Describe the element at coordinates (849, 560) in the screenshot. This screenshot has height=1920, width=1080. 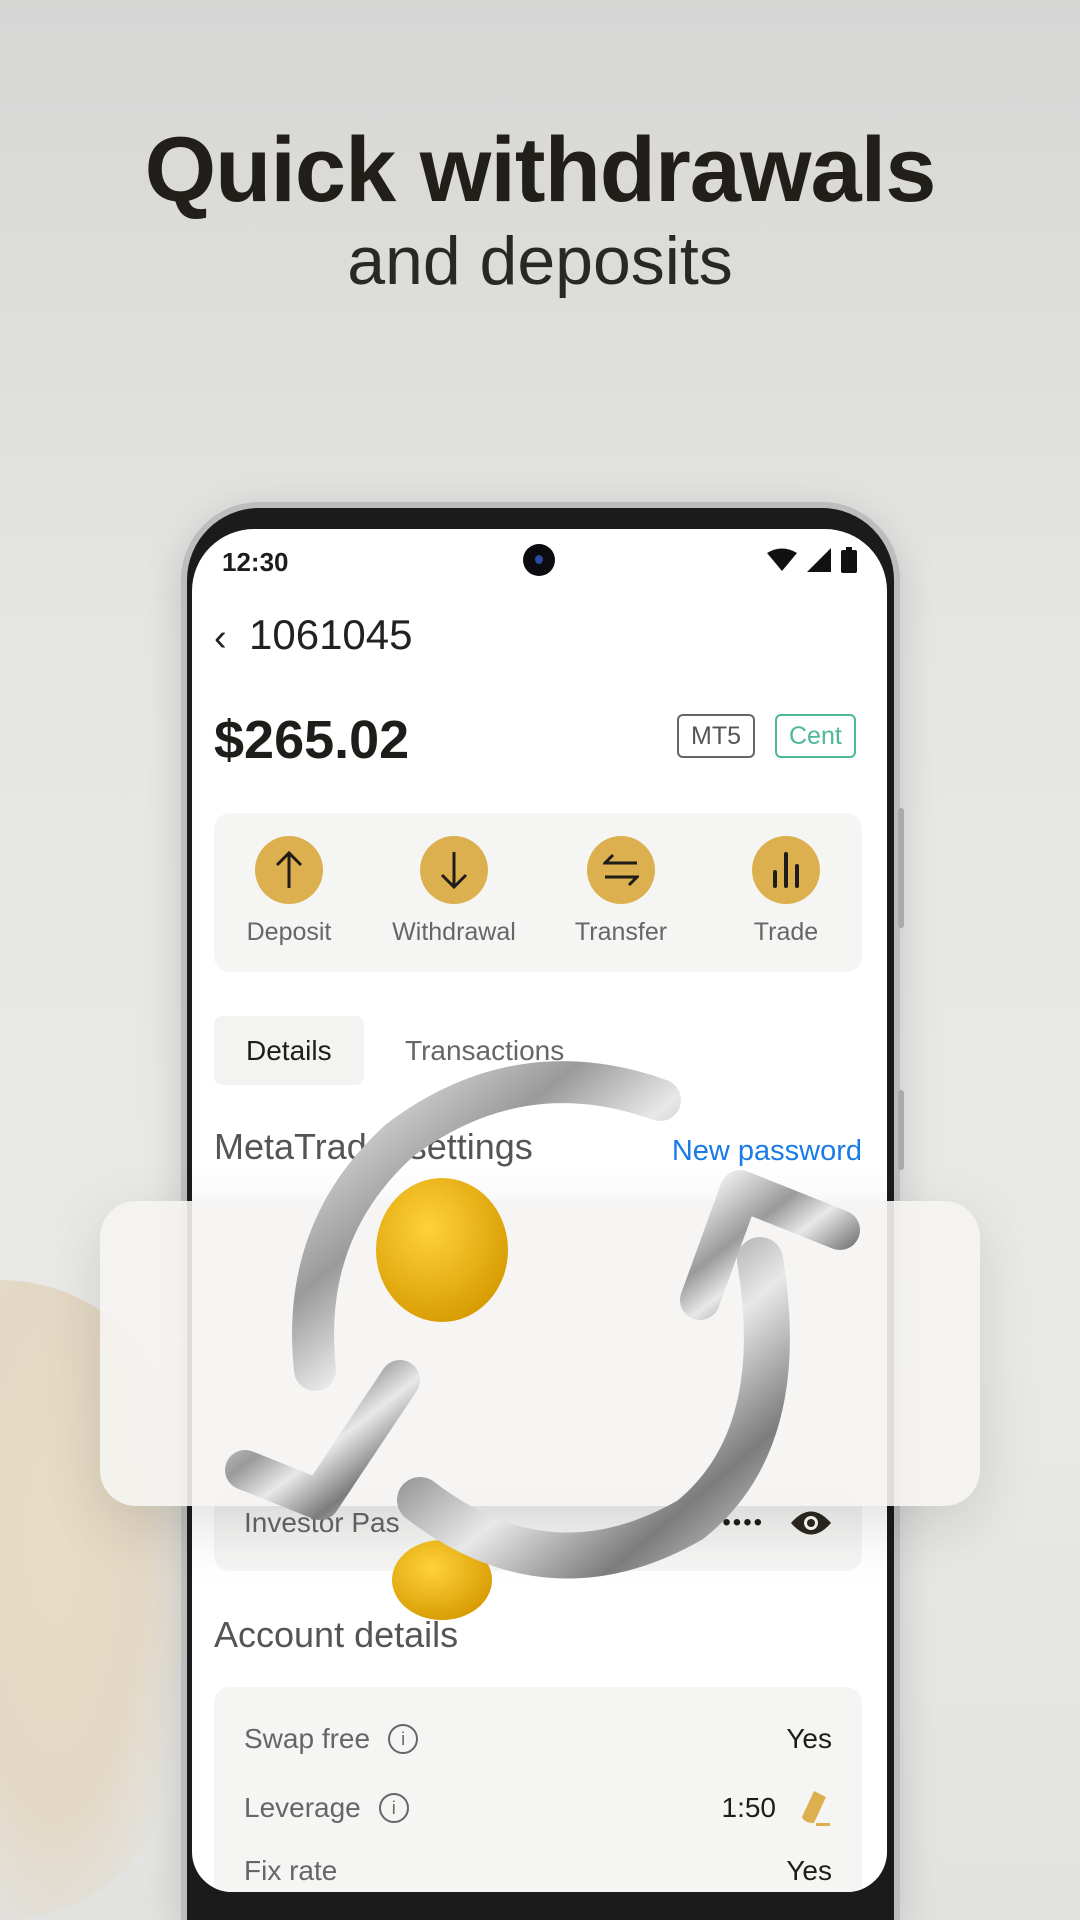
I see `battery-icon` at that location.